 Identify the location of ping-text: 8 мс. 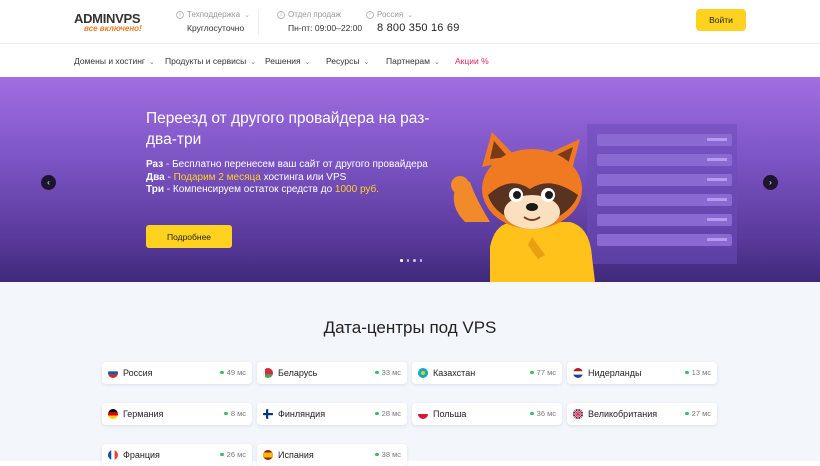
(238, 413).